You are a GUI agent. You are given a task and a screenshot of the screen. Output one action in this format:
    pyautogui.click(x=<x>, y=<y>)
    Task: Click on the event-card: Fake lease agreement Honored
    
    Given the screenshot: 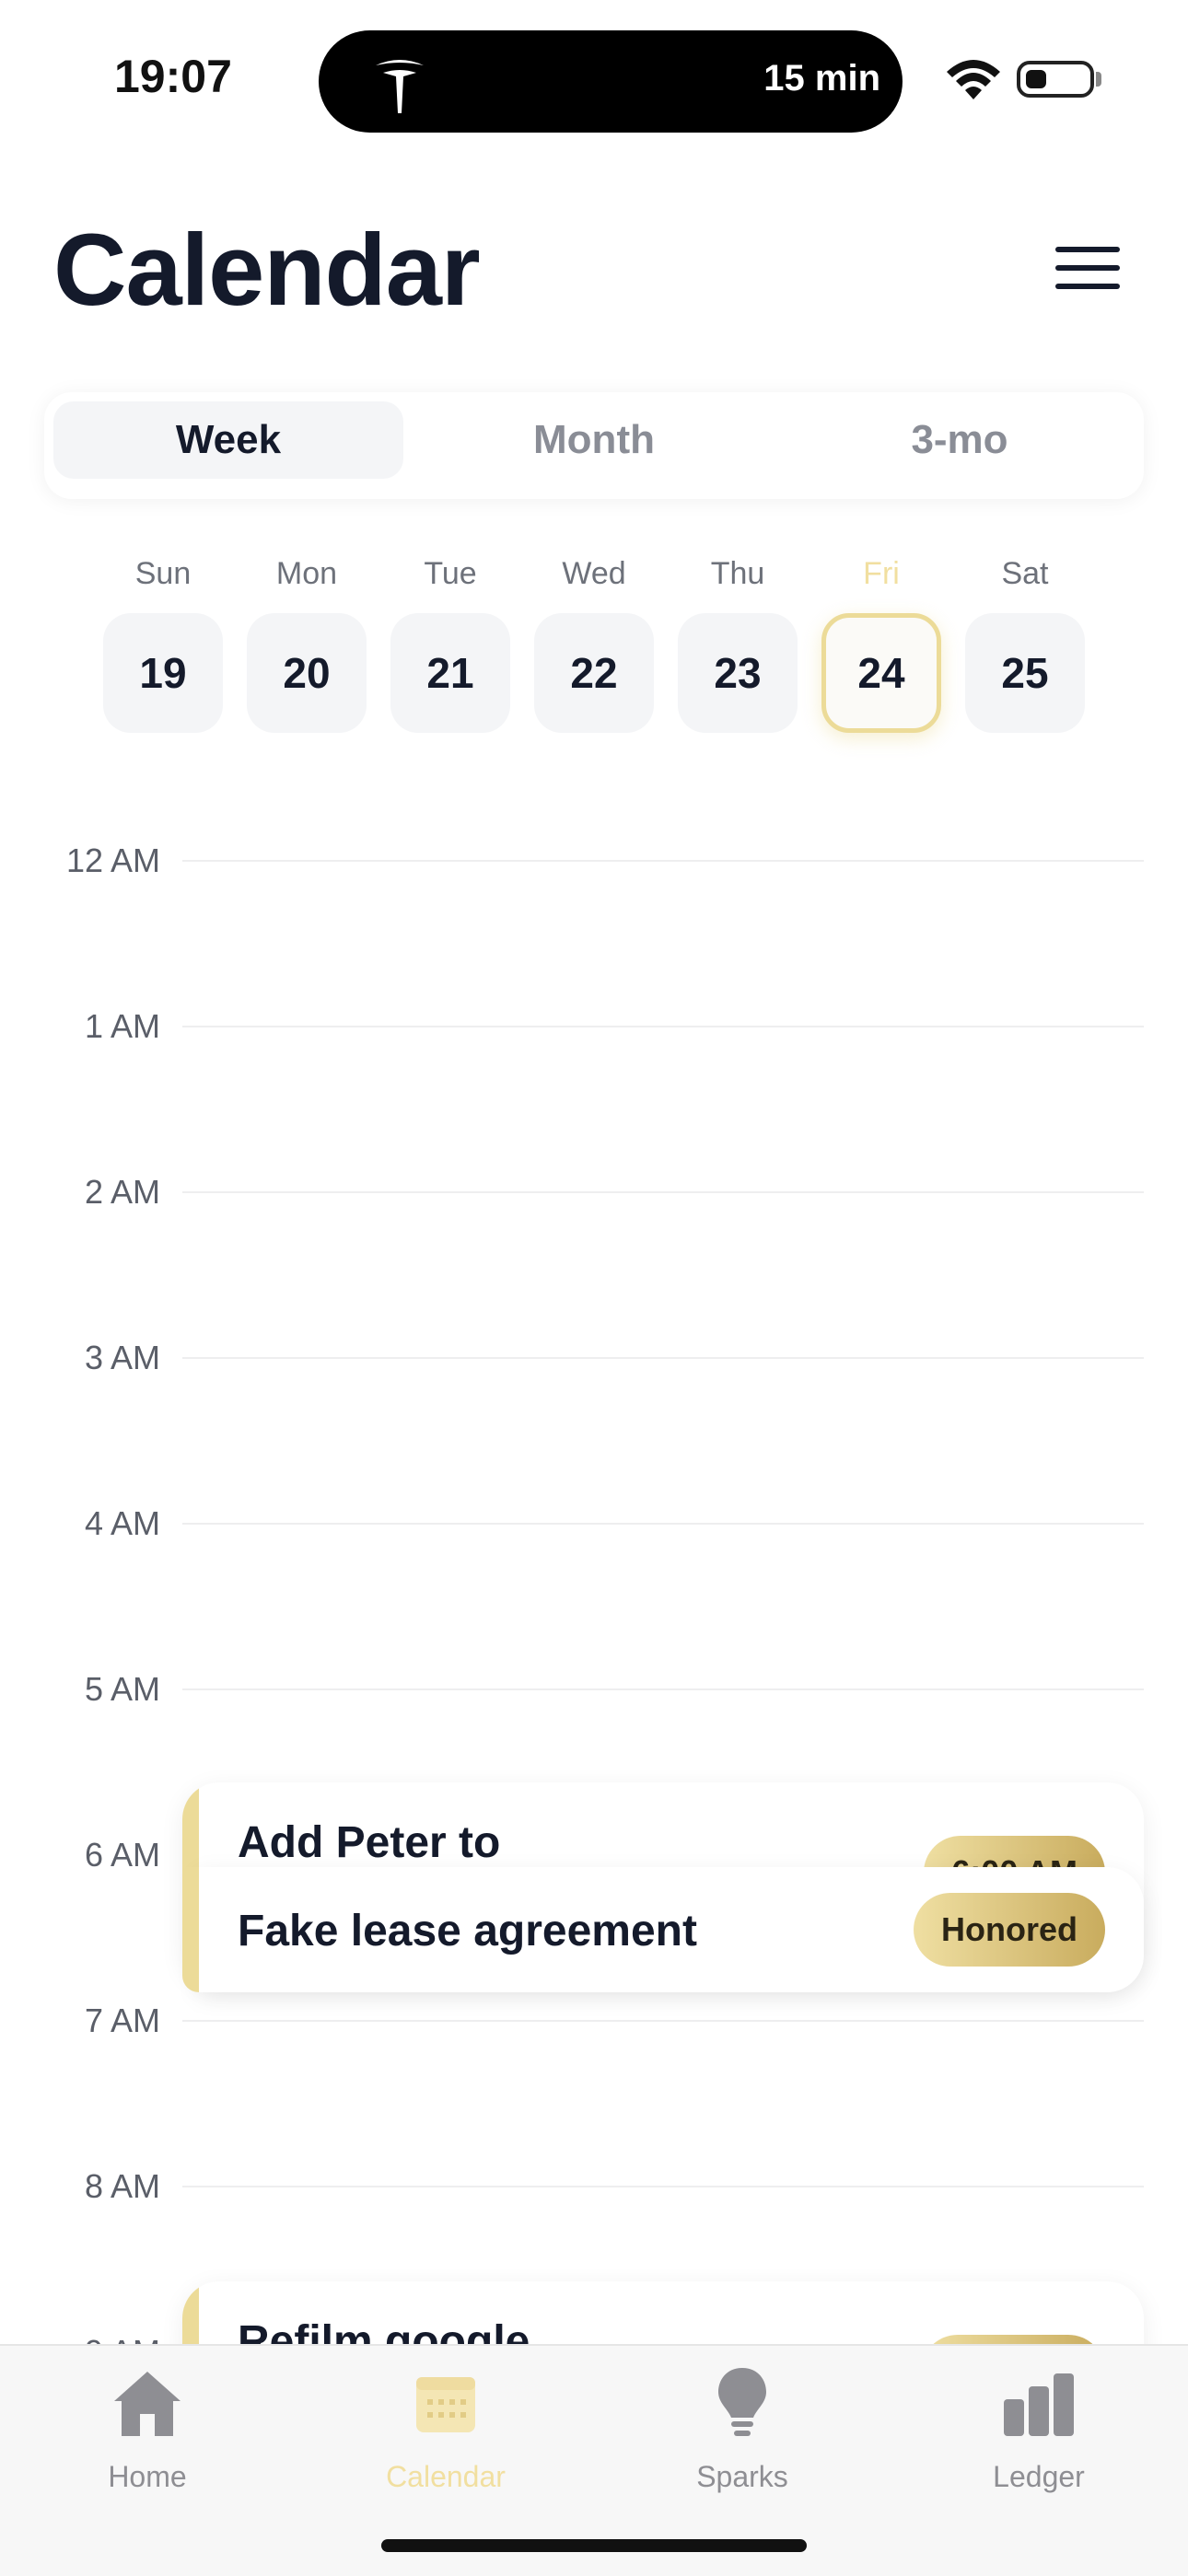 What is the action you would take?
    pyautogui.click(x=671, y=1929)
    